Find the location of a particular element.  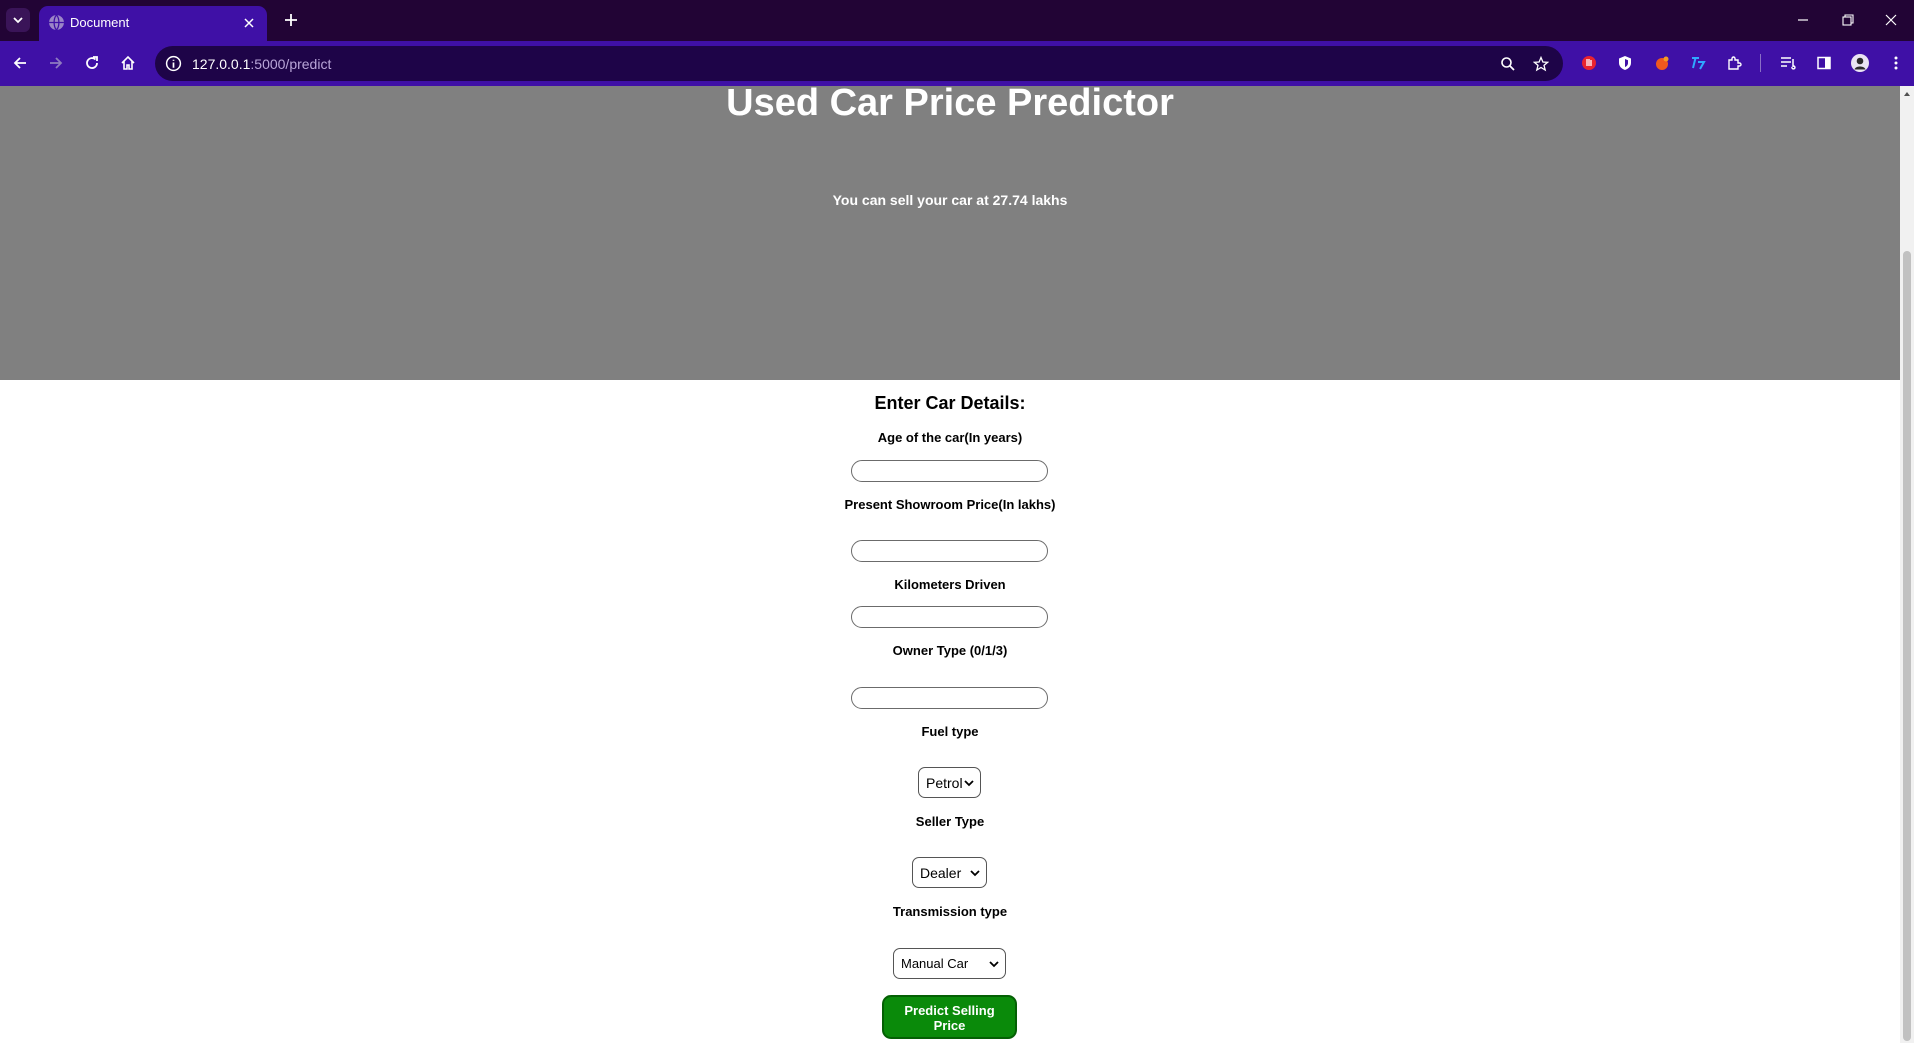

shield-icon is located at coordinates (1625, 63).